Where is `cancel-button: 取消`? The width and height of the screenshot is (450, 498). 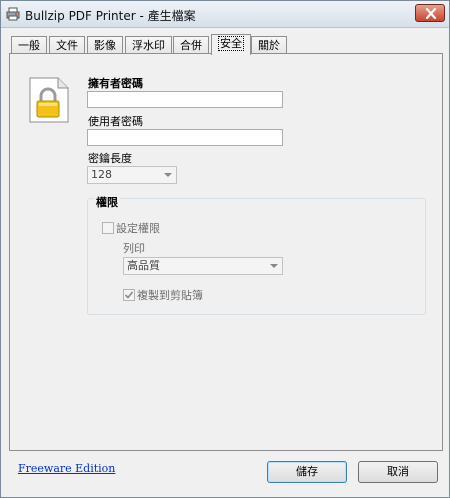 cancel-button: 取消 is located at coordinates (398, 472).